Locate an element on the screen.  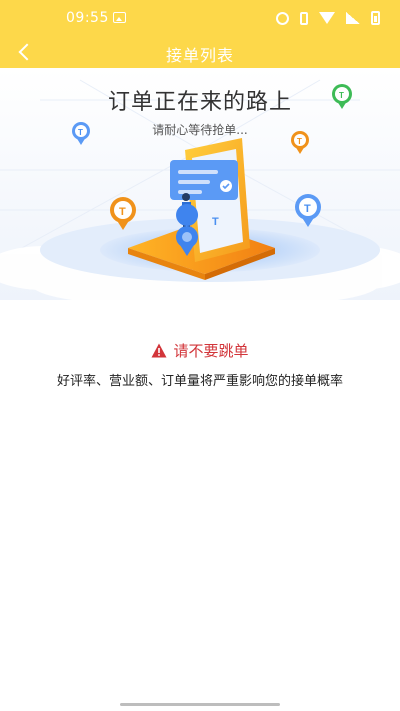
vibrate-icon is located at coordinates (304, 18).